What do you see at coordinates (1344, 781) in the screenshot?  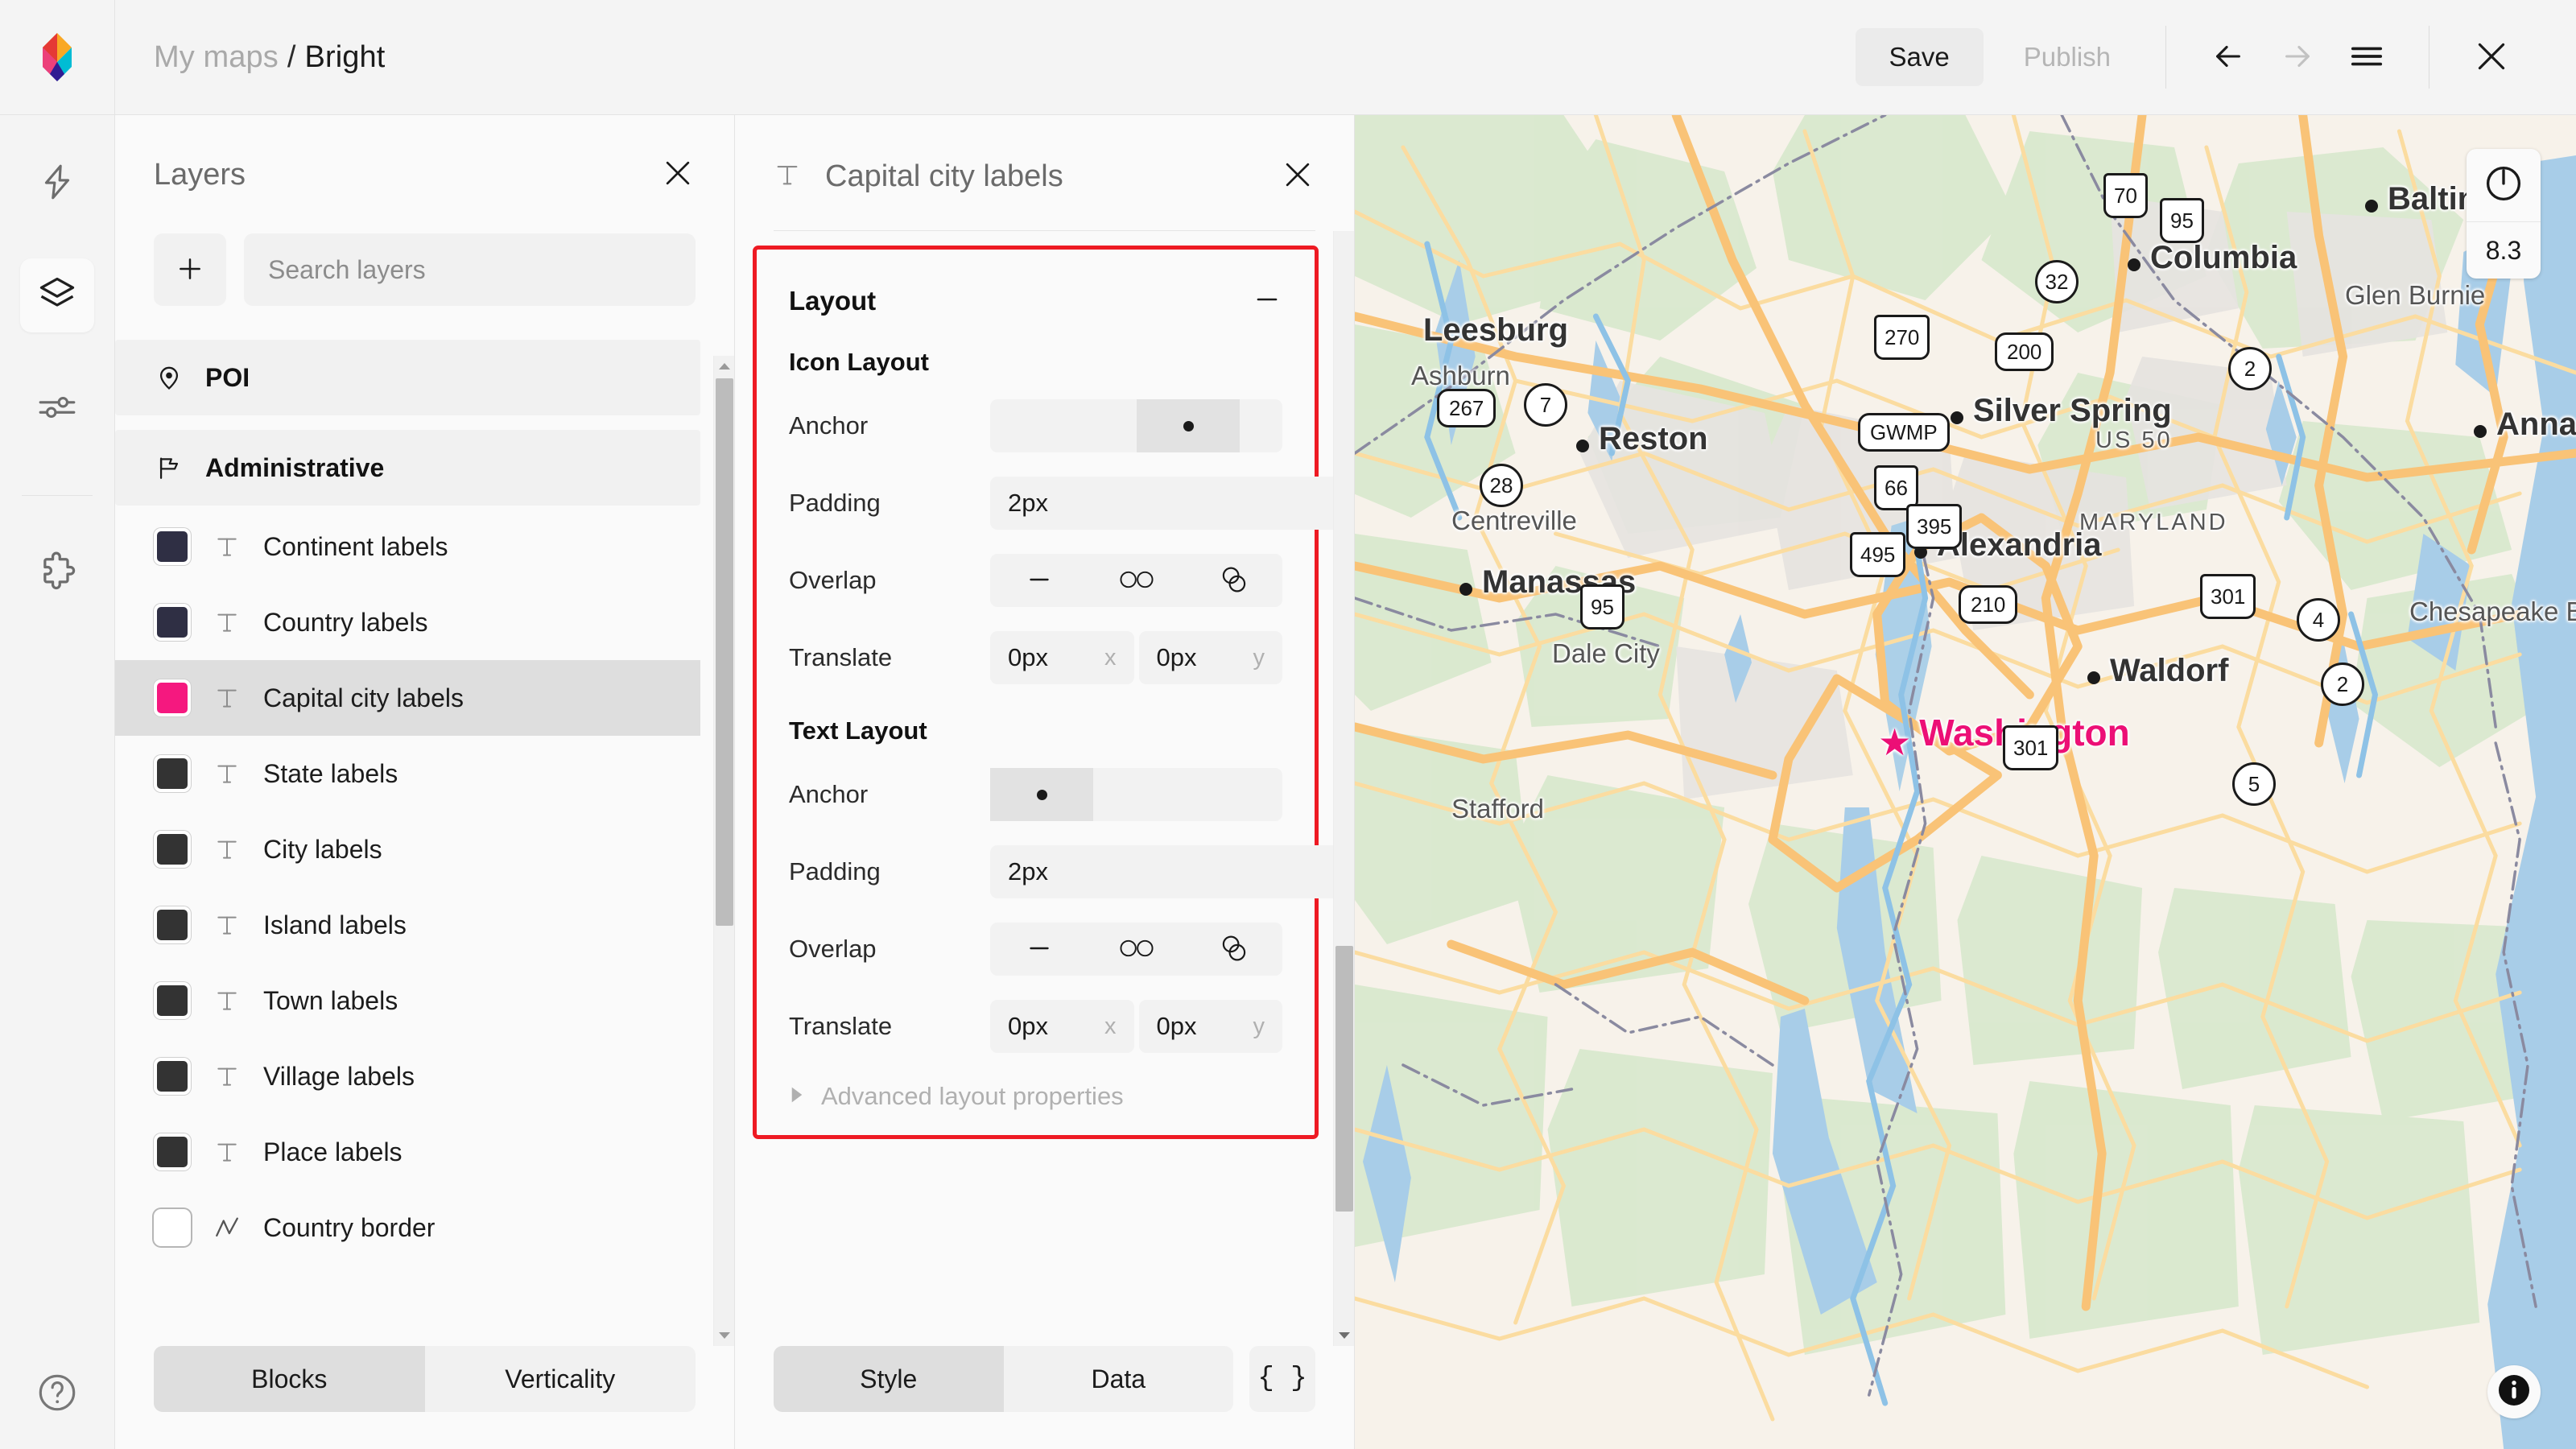 I see `properties-scrollbar-track` at bounding box center [1344, 781].